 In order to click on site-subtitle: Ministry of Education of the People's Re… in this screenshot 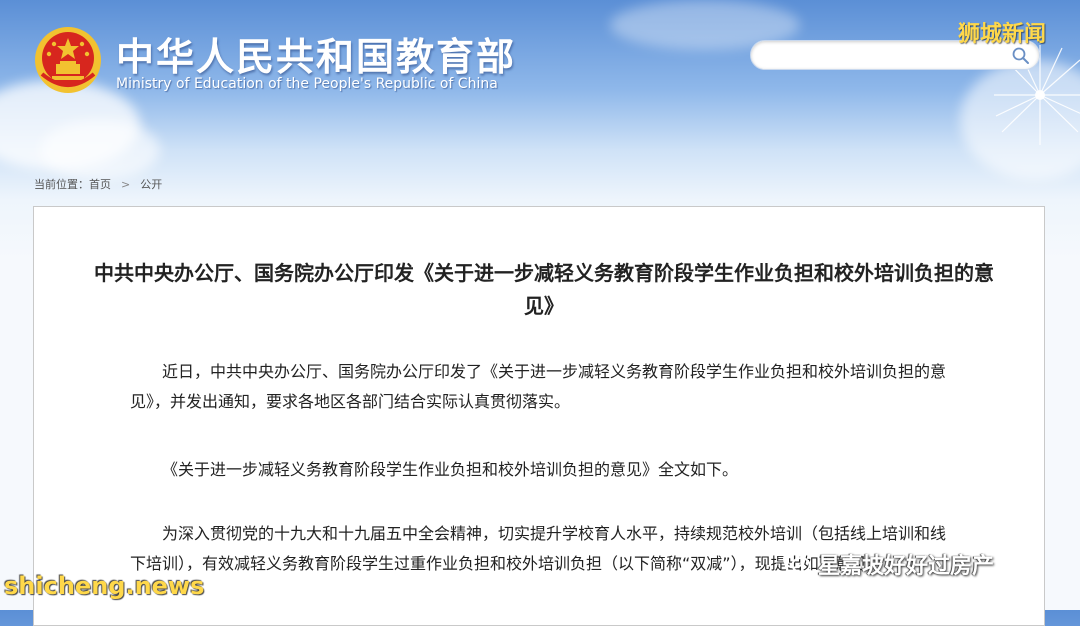, I will do `click(307, 84)`.